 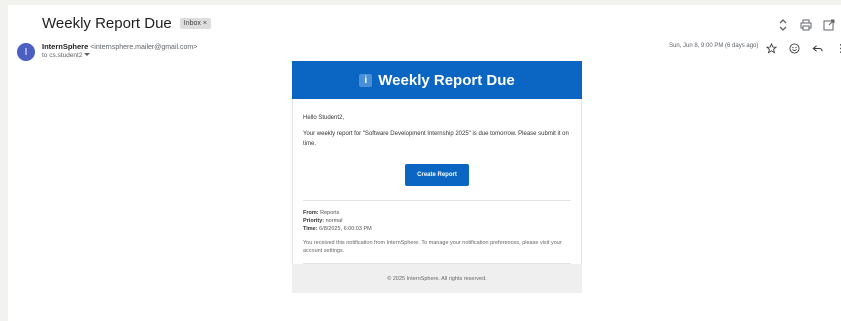 I want to click on reply-icon, so click(x=817, y=48).